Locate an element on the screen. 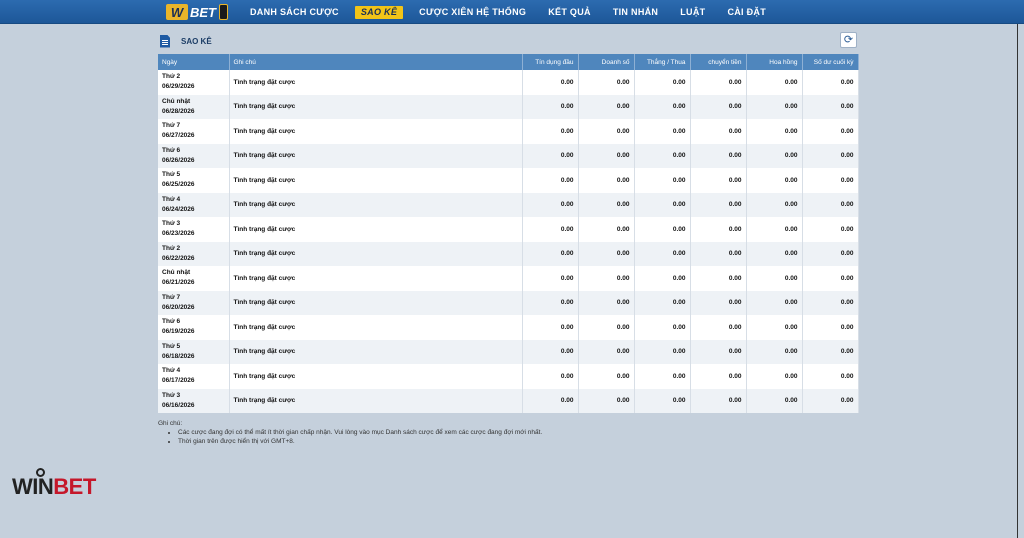 The width and height of the screenshot is (1024, 538). nav-item-4: TIN NHẮN is located at coordinates (635, 12).